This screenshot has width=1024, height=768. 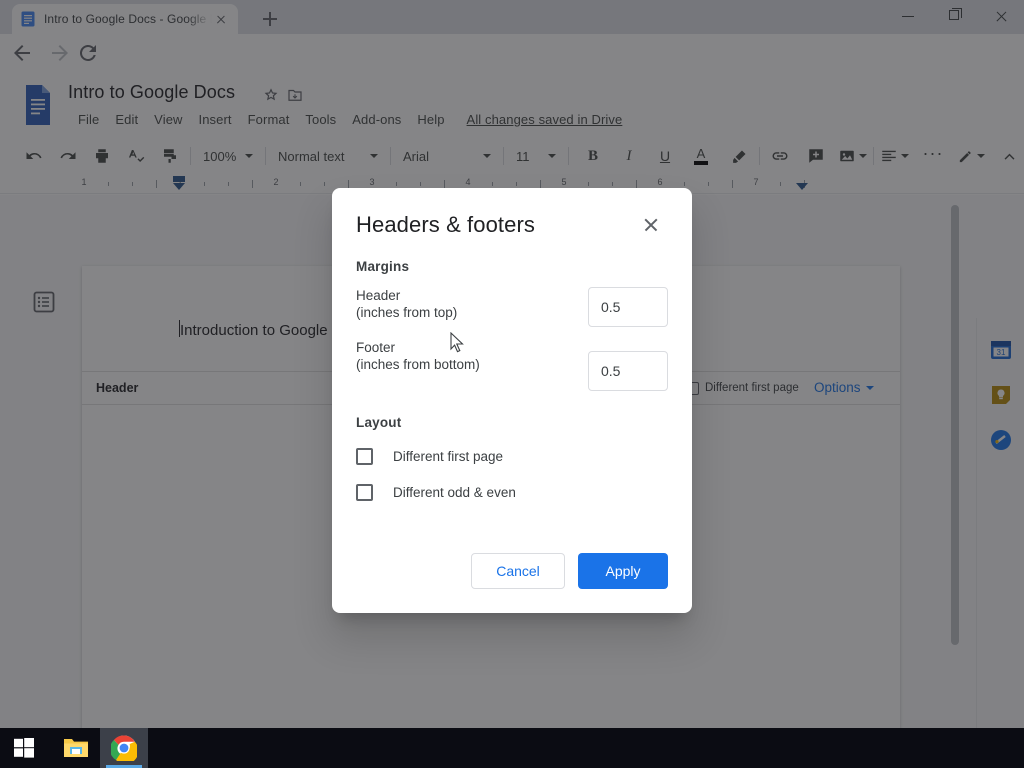 What do you see at coordinates (454, 492) in the screenshot?
I see `different-odd-even-label: Different odd & even` at bounding box center [454, 492].